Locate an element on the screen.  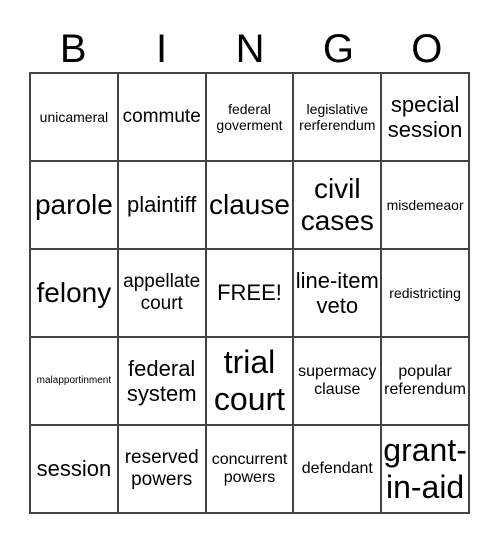
header-letter-o: O is located at coordinates (427, 49).